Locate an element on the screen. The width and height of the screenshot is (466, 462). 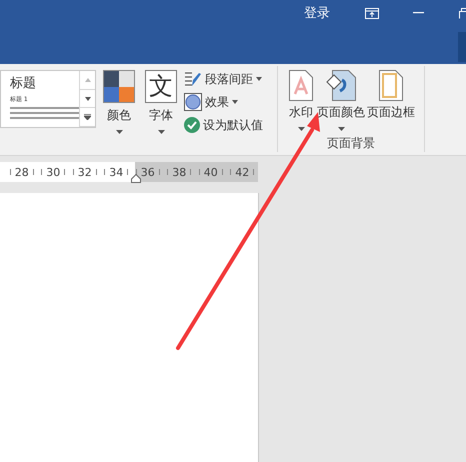
paragraph-spacing-button: 段落间距 is located at coordinates (229, 79).